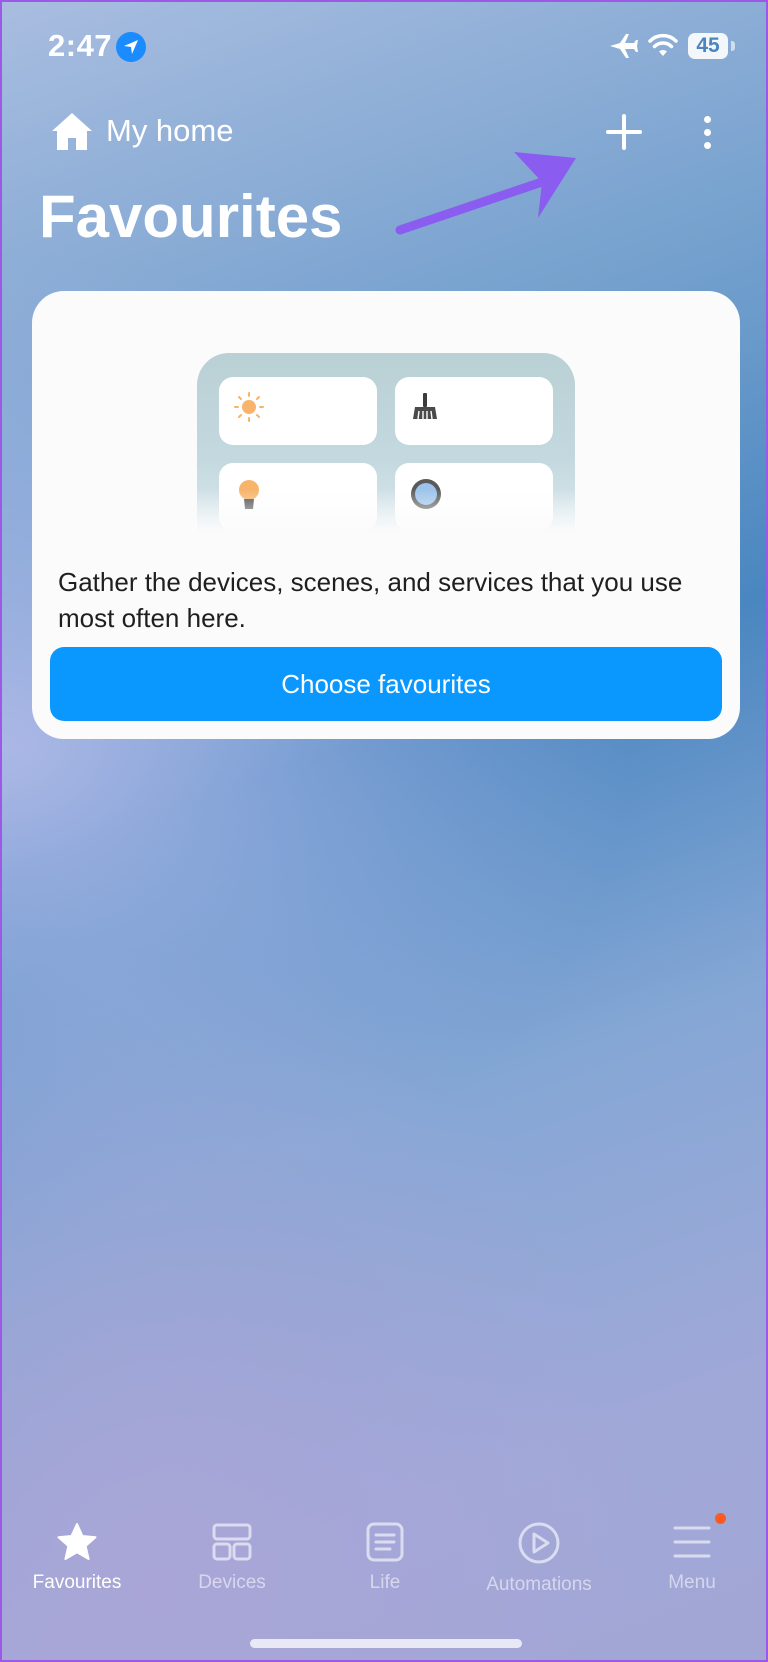 The width and height of the screenshot is (768, 1662). I want to click on grid-icon, so click(232, 1542).